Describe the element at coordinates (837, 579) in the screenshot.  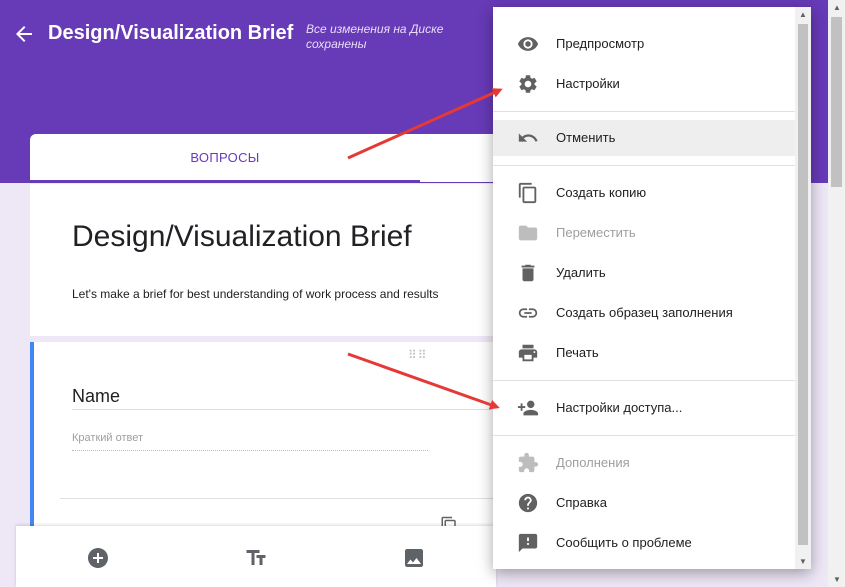
I see `scroll-down-arrow-icon: ▼` at that location.